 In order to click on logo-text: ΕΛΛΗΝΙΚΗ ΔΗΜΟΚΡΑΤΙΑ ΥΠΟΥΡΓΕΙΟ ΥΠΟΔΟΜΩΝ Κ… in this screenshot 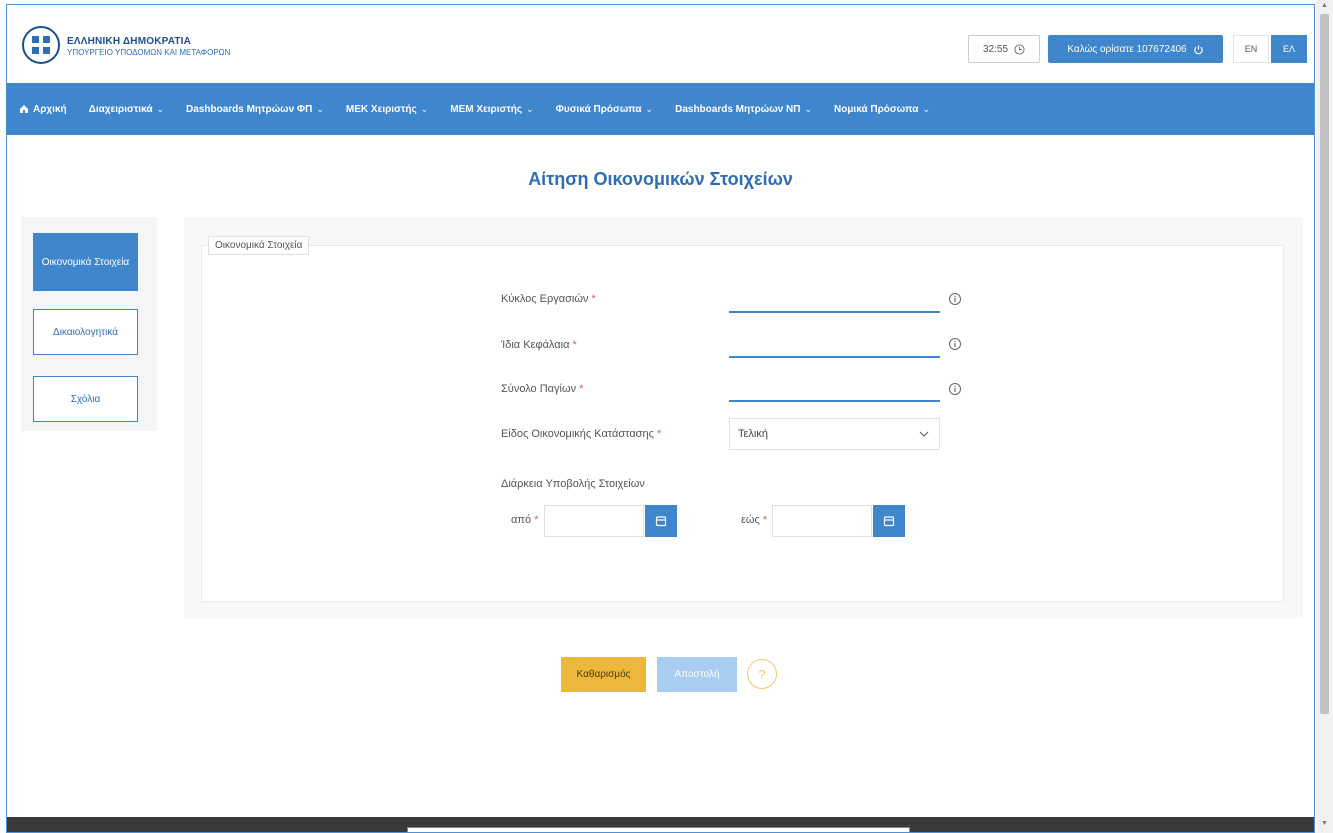, I will do `click(148, 47)`.